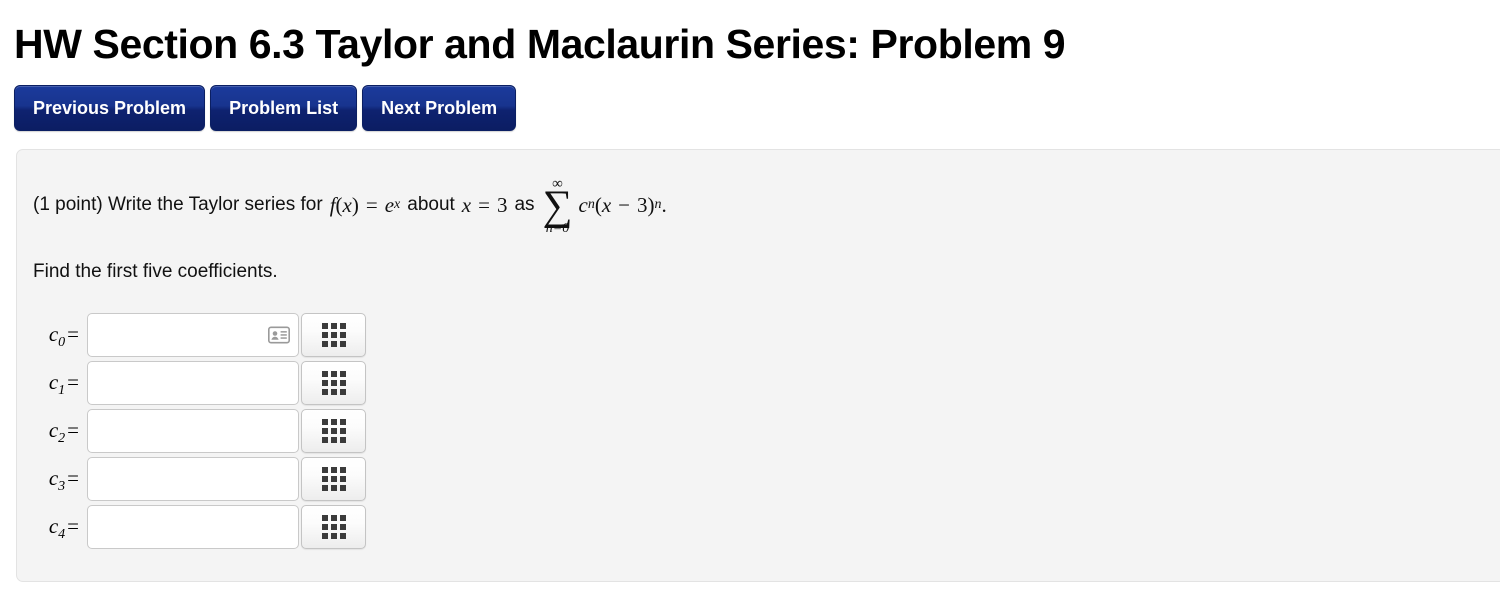  I want to click on equals-sign: =, so click(371, 204).